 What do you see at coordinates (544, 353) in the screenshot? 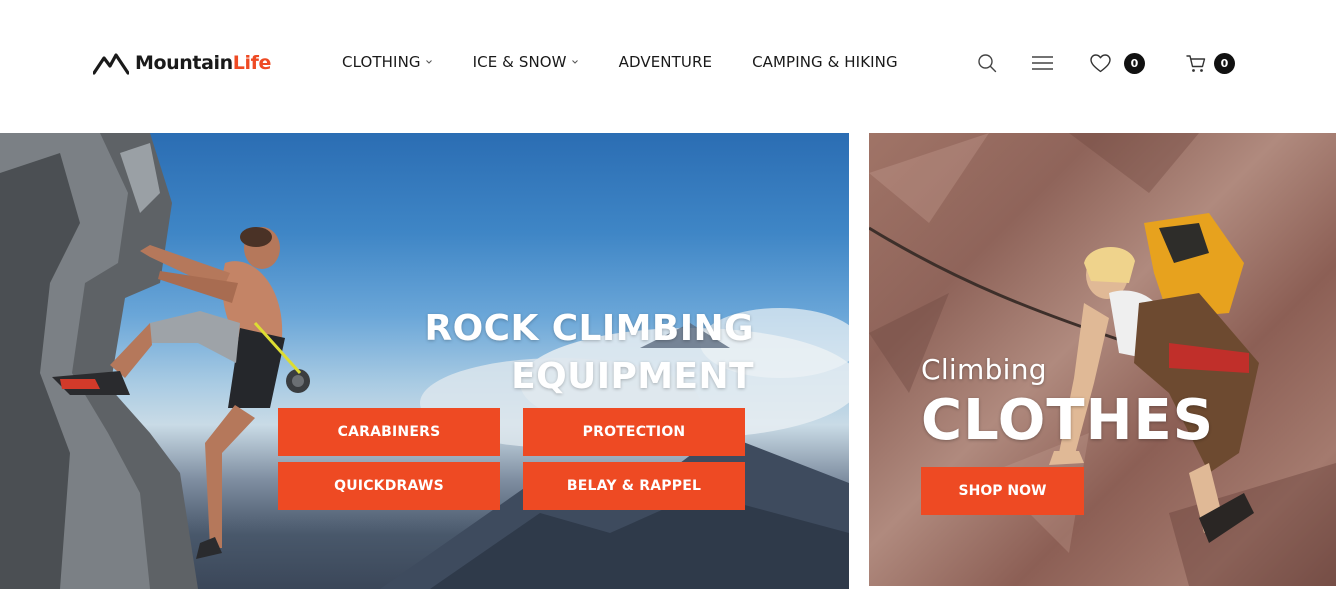
I see `rock-climbing-title: ROCK CLIMBING EQUIPMENT` at bounding box center [544, 353].